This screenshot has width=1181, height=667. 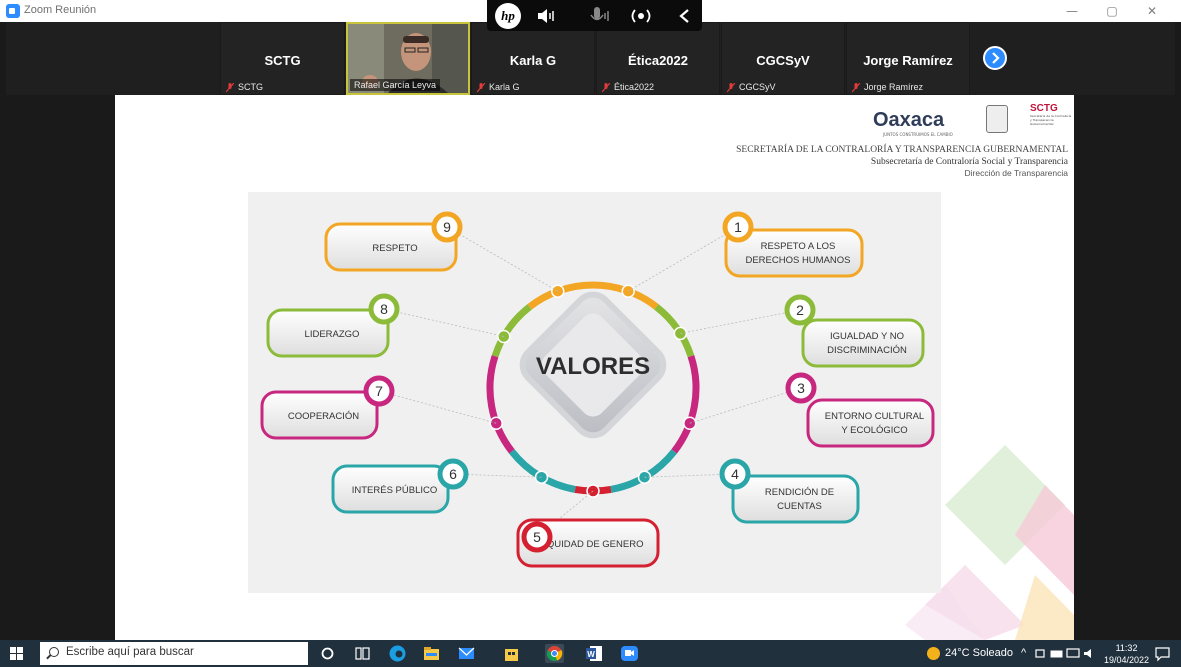 I want to click on taskbar-clock: 11:32 19/04/2022, so click(x=1126, y=654).